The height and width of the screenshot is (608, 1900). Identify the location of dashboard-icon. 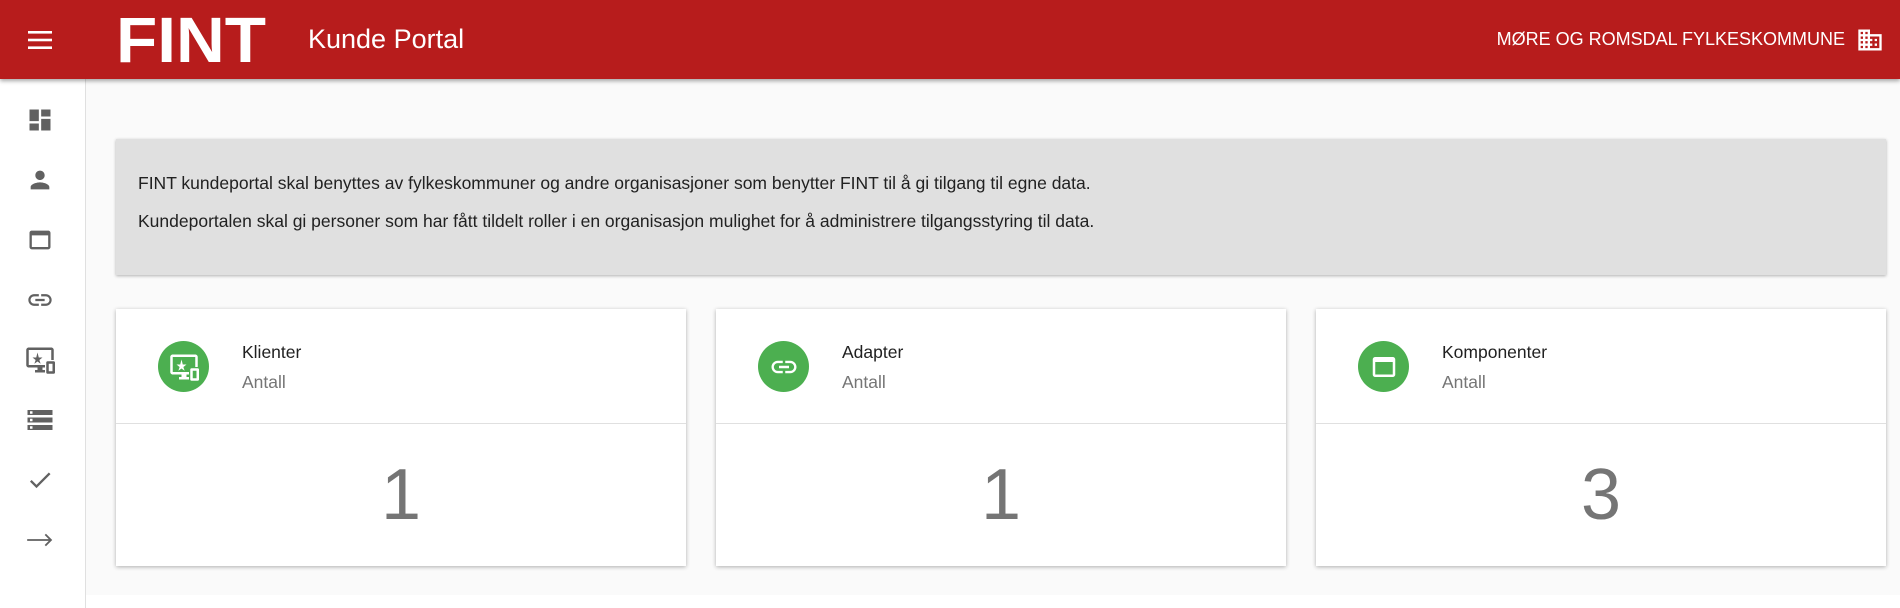
(40, 120).